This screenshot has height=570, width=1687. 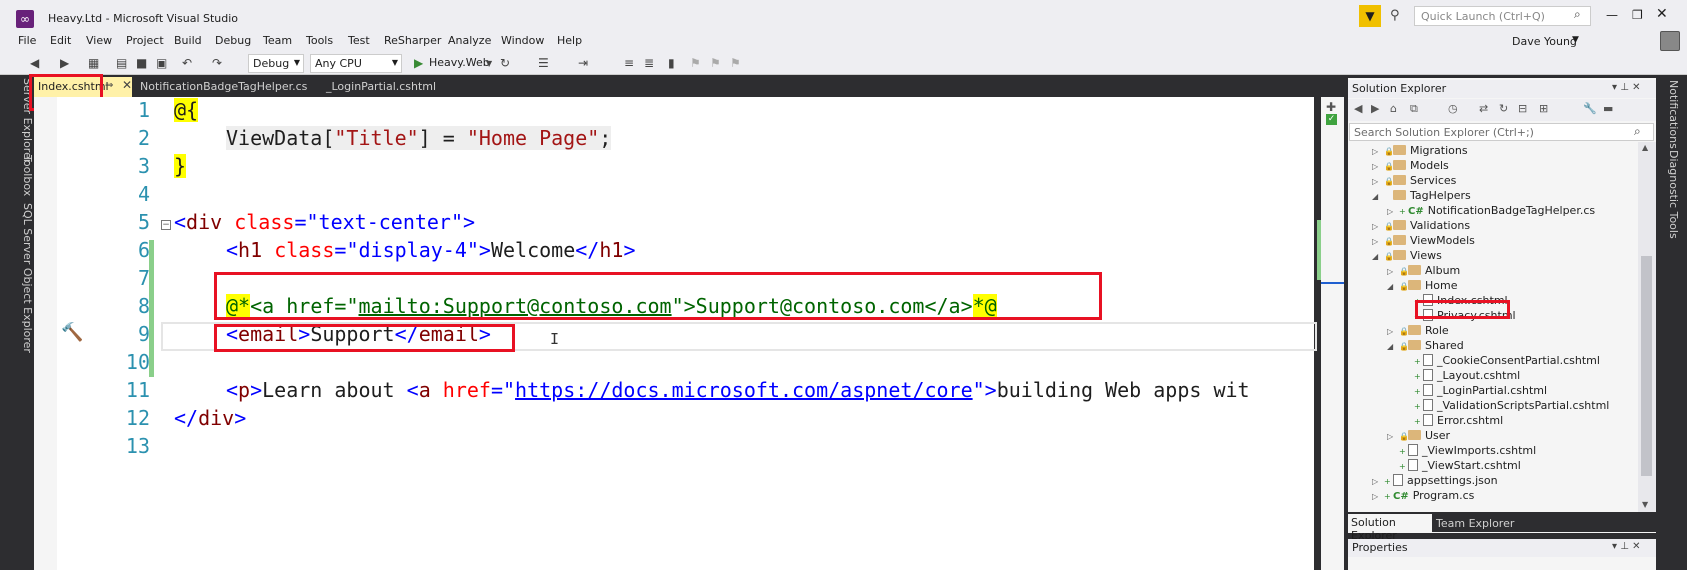 I want to click on hammer-icon: 🔨, so click(x=72, y=332).